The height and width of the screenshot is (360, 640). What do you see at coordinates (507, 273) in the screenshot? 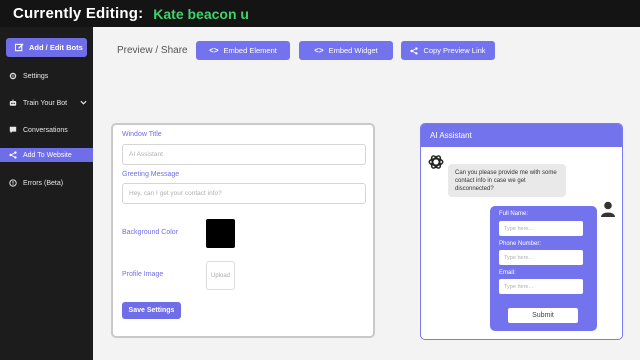
I see `email-label: Email:` at bounding box center [507, 273].